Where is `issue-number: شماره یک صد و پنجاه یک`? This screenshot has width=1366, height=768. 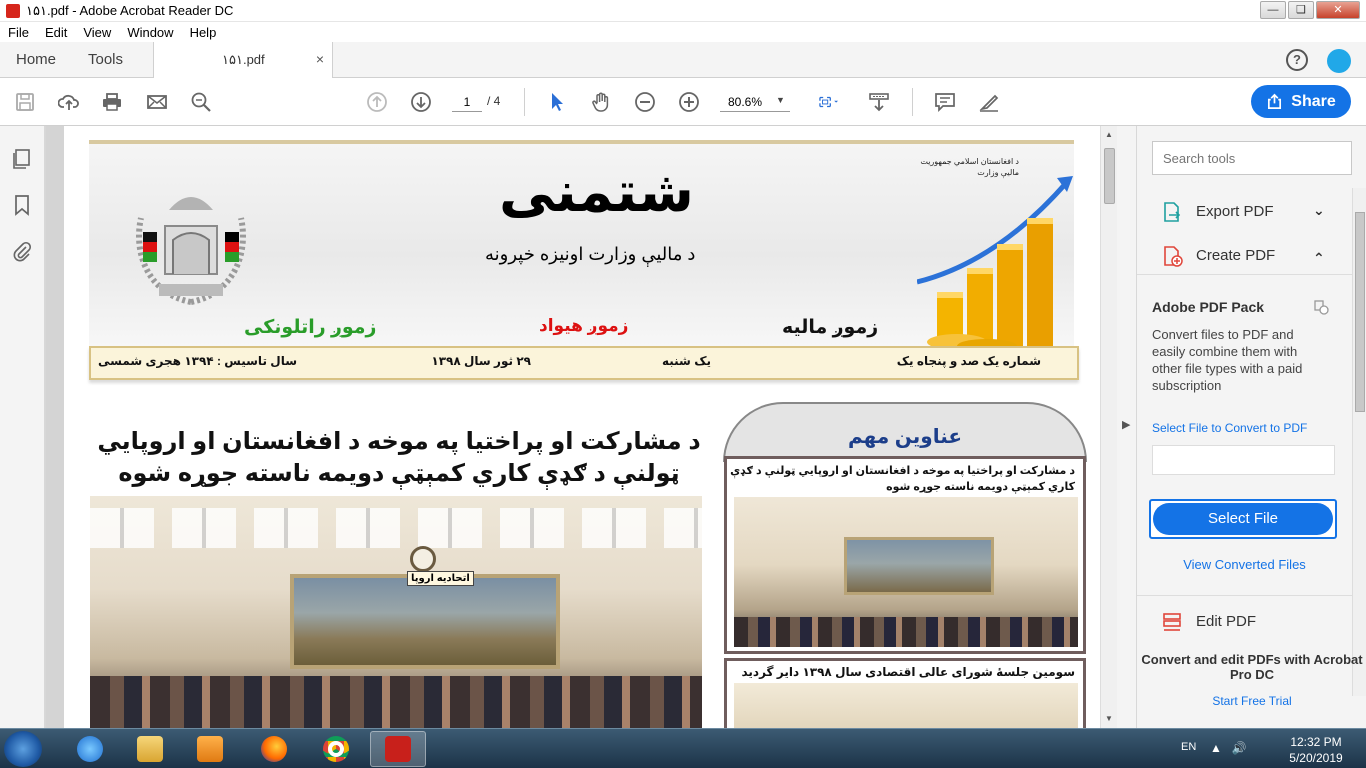
issue-number: شماره یک صد و پنجاه یک is located at coordinates (968, 361).